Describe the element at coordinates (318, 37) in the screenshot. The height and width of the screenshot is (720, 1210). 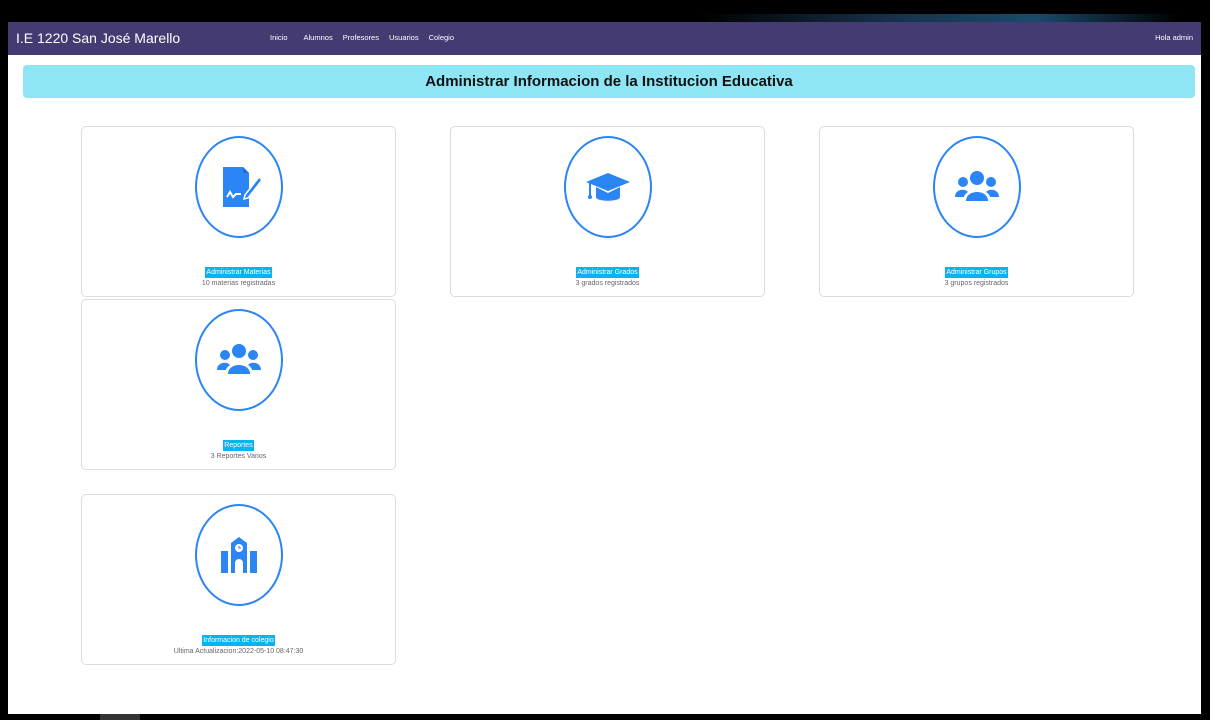
I see `nav-link-alumnos: Alumnos` at that location.